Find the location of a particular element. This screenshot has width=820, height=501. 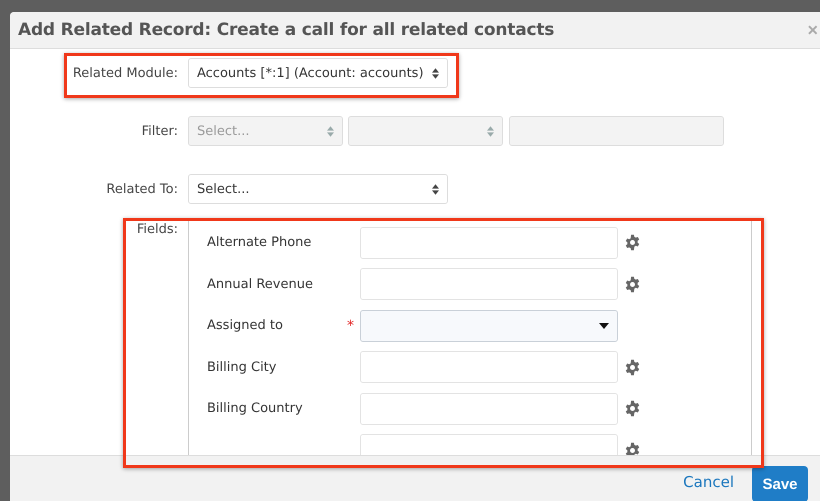

field-name: Billing City is located at coordinates (241, 367).